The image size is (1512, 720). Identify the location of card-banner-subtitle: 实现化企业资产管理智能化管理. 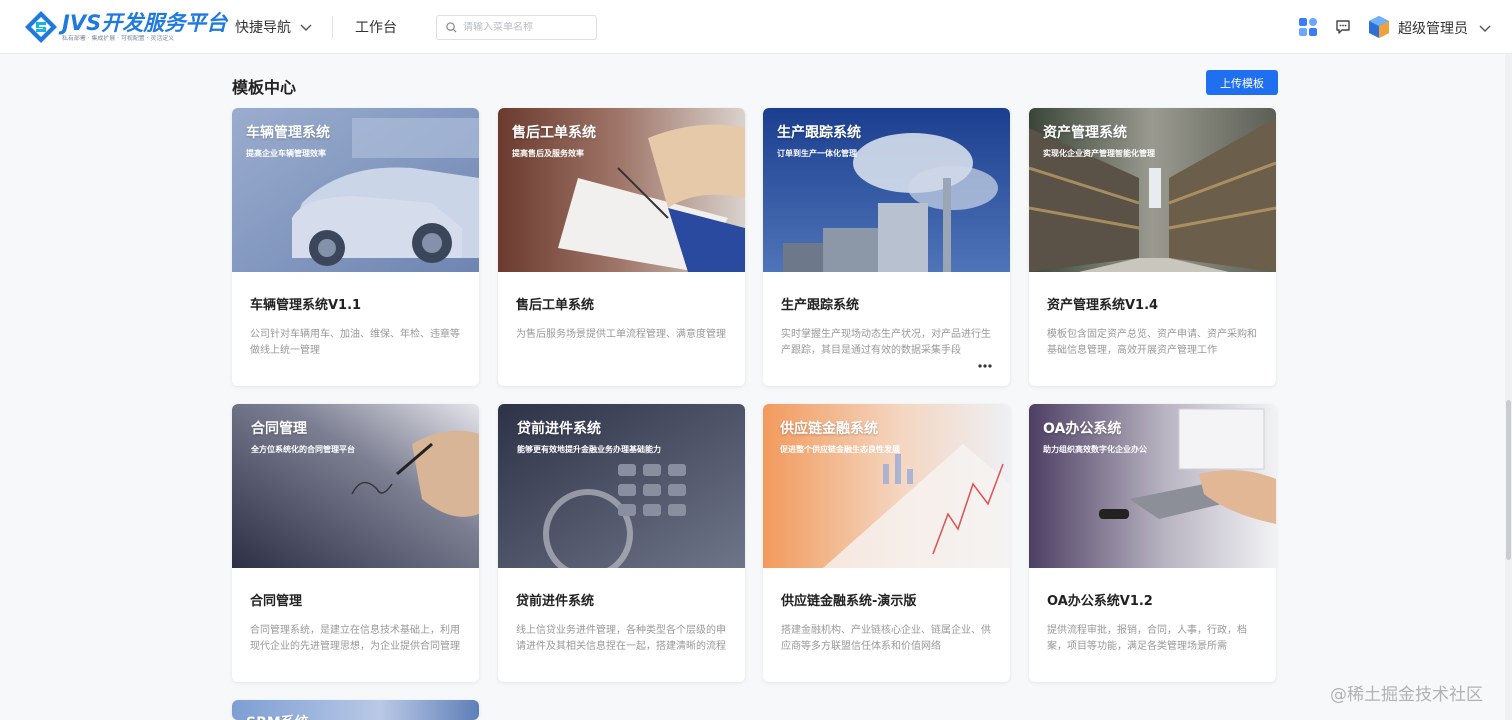
(1099, 153).